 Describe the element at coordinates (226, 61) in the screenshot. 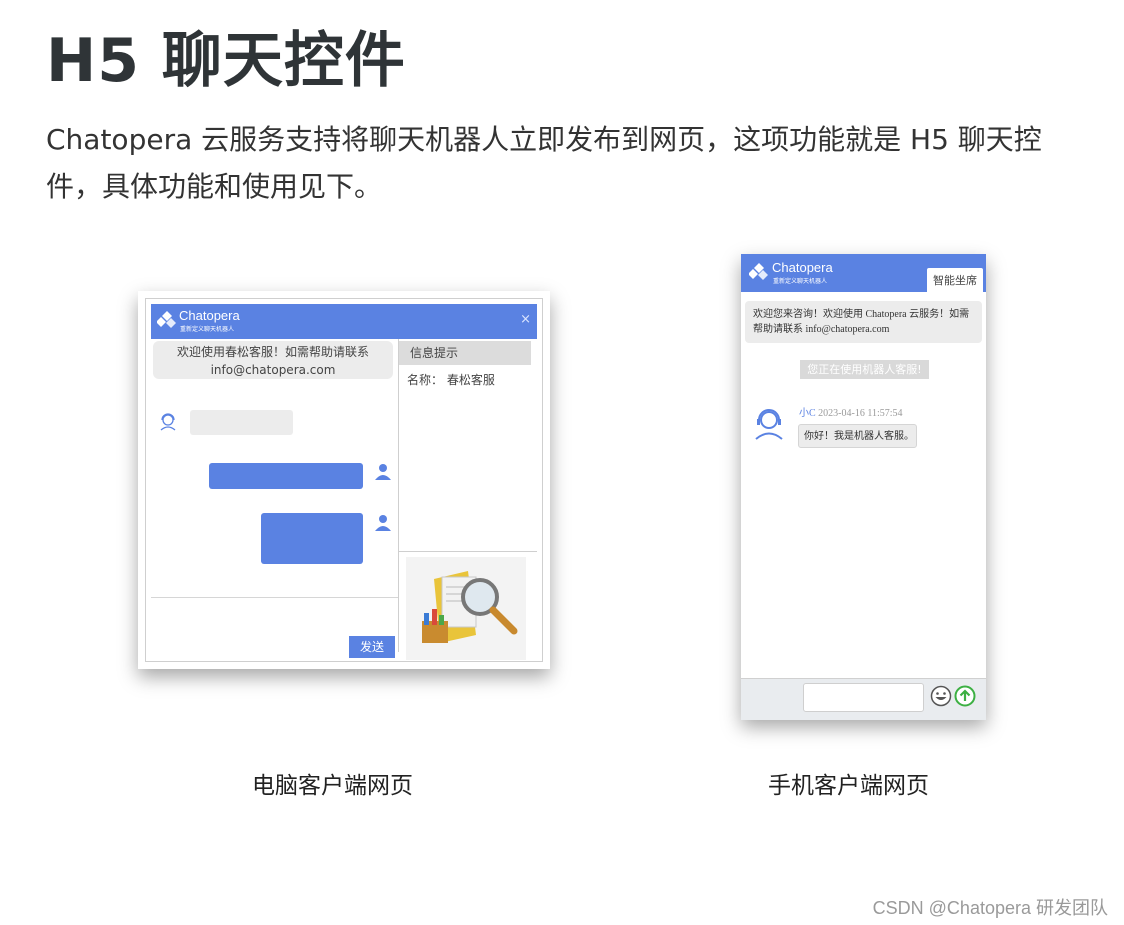

I see `page-title: H5 聊天控件` at that location.